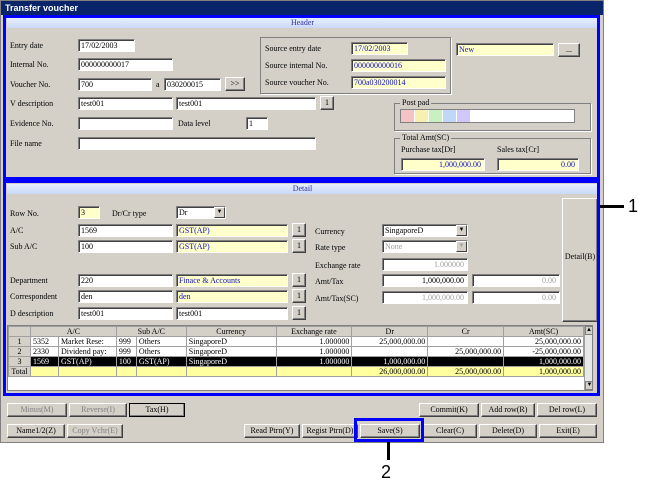 The width and height of the screenshot is (651, 492). I want to click on reverse-button: Reverse(I), so click(98, 410).